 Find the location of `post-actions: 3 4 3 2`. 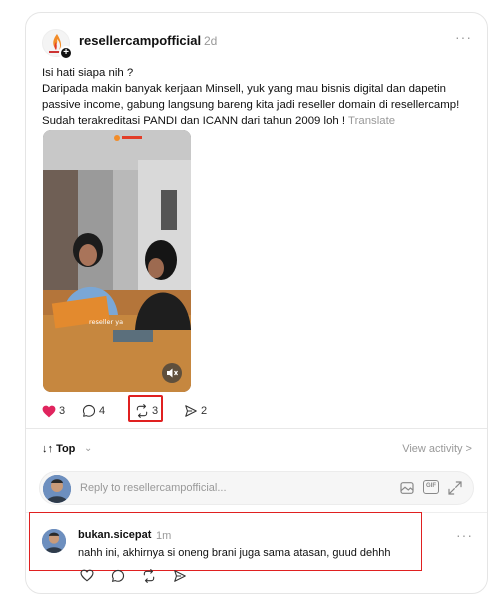

post-actions: 3 4 3 2 is located at coordinates (192, 409).